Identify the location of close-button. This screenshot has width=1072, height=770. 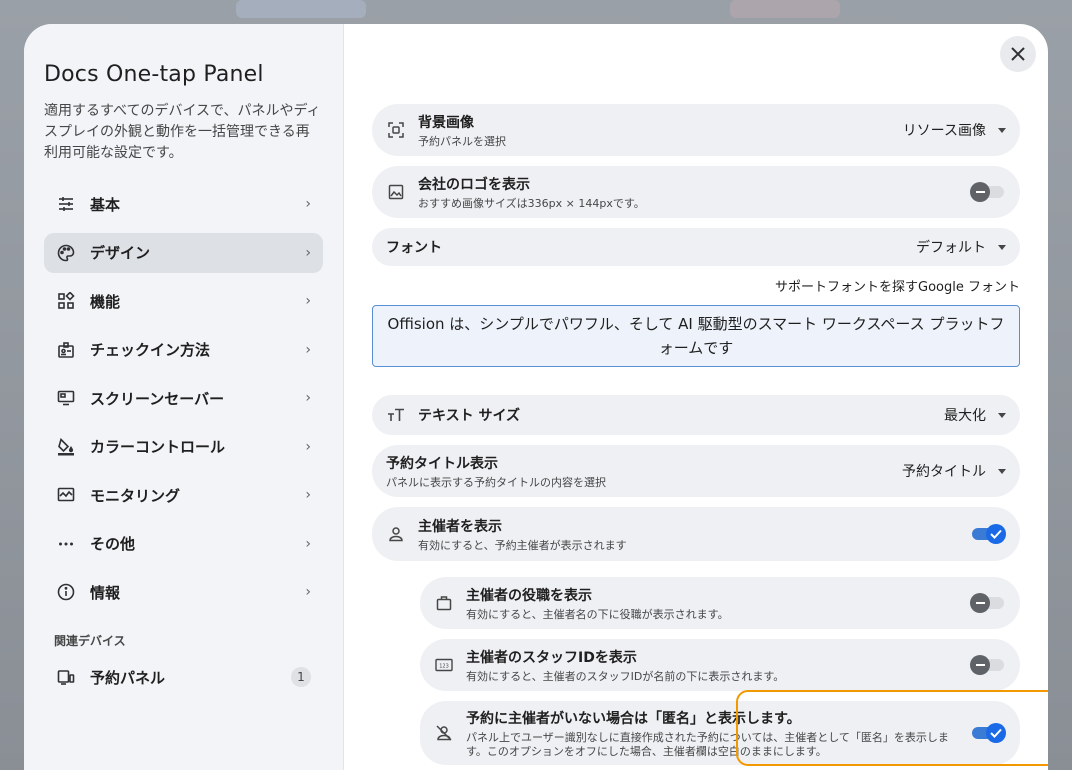
(1018, 54).